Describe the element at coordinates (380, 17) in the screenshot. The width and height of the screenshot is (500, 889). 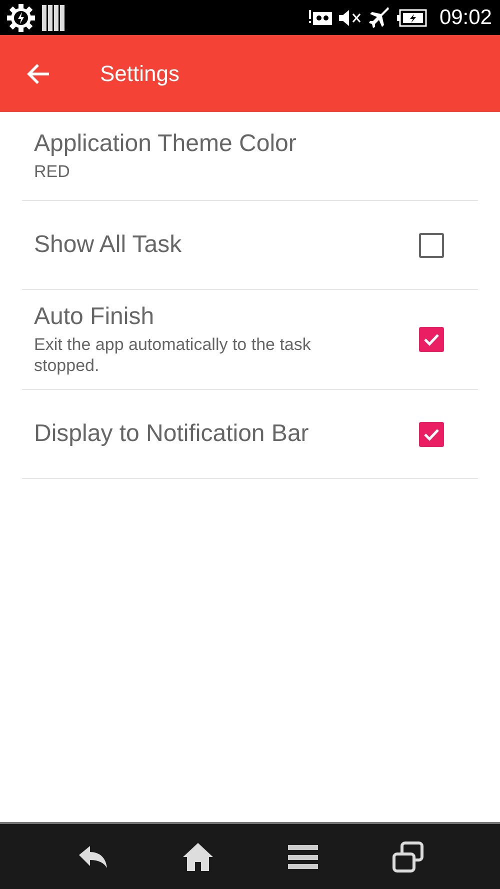
I see `airplane-icon` at that location.